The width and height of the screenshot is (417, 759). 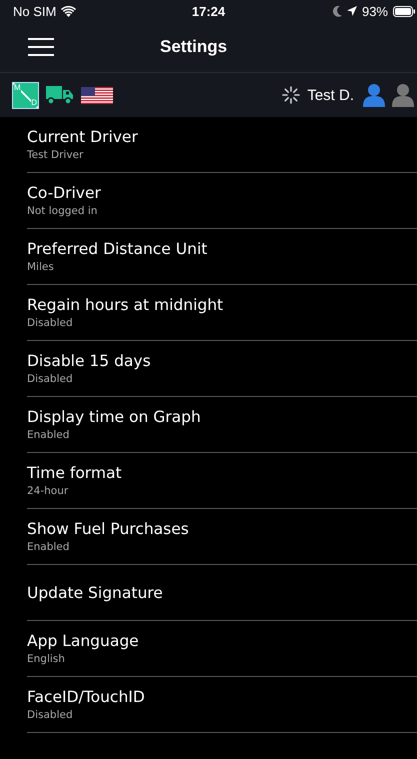 I want to click on wifi-icon, so click(x=68, y=11).